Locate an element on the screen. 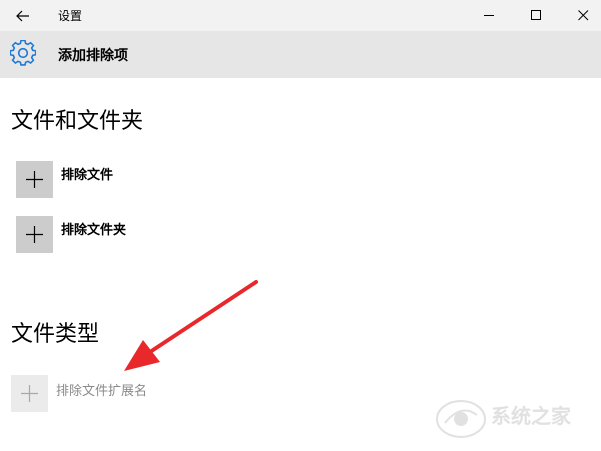  back-button is located at coordinates (23, 15).